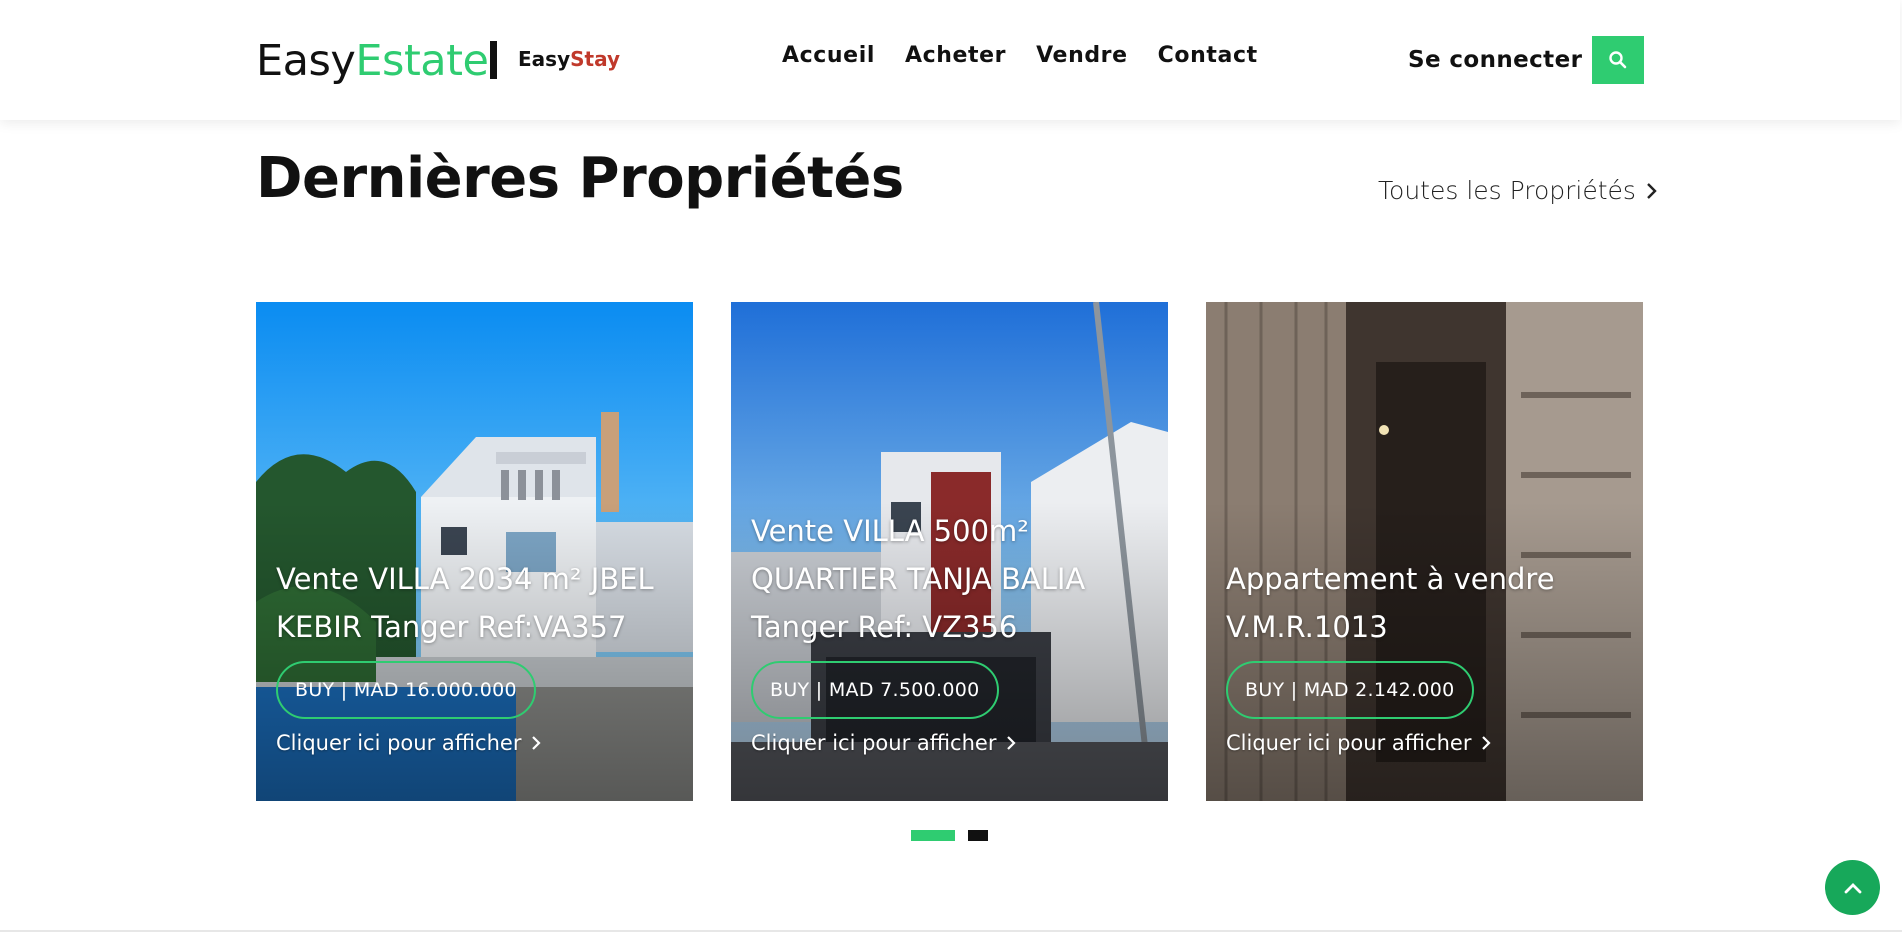 Image resolution: width=1902 pixels, height=932 pixels. What do you see at coordinates (828, 56) in the screenshot?
I see `nav-accueil: Accueil` at bounding box center [828, 56].